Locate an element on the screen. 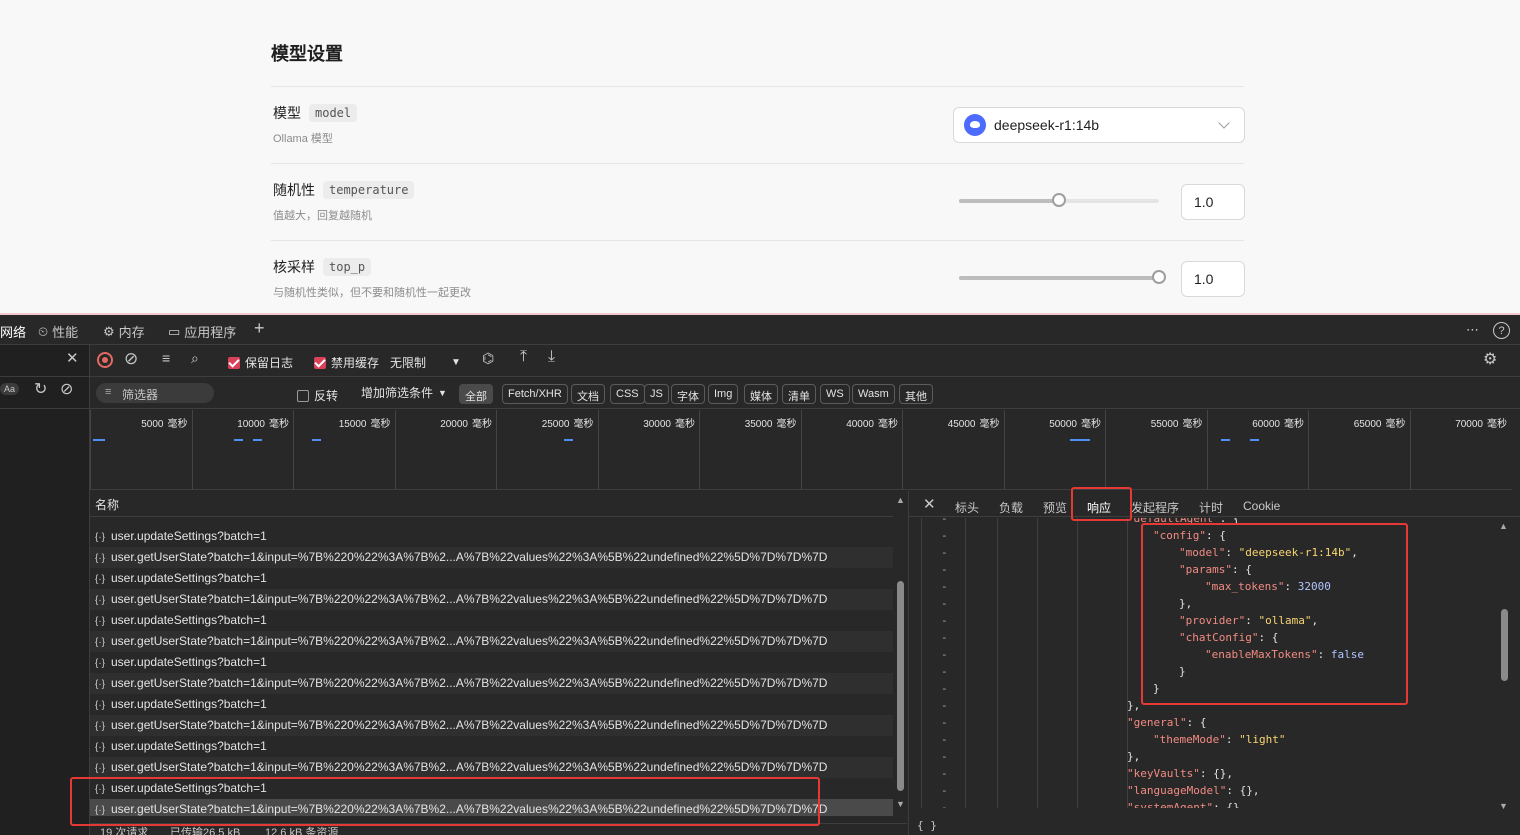 This screenshot has height=835, width=1520. filter-icon: ≡ is located at coordinates (166, 358).